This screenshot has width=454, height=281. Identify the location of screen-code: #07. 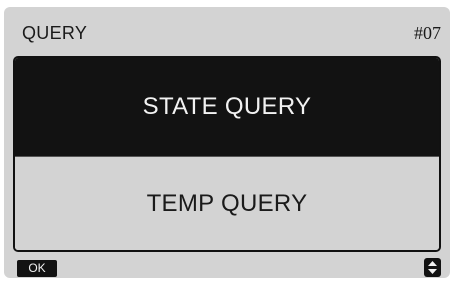
(427, 33).